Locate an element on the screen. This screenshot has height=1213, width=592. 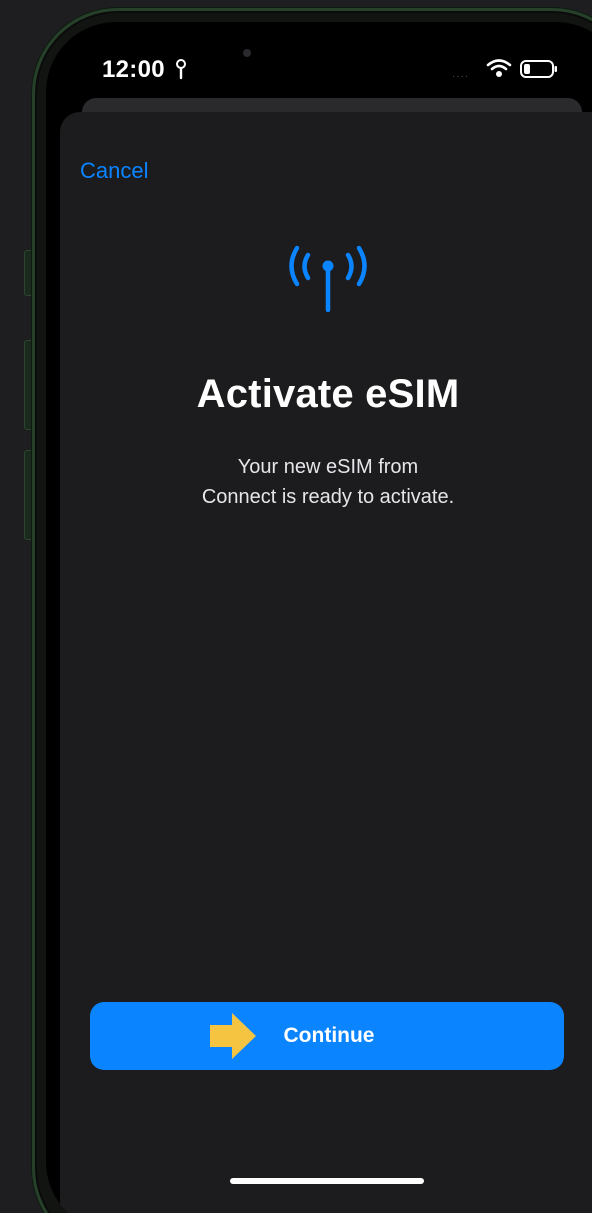
continue-label: Continue is located at coordinates (329, 1035).